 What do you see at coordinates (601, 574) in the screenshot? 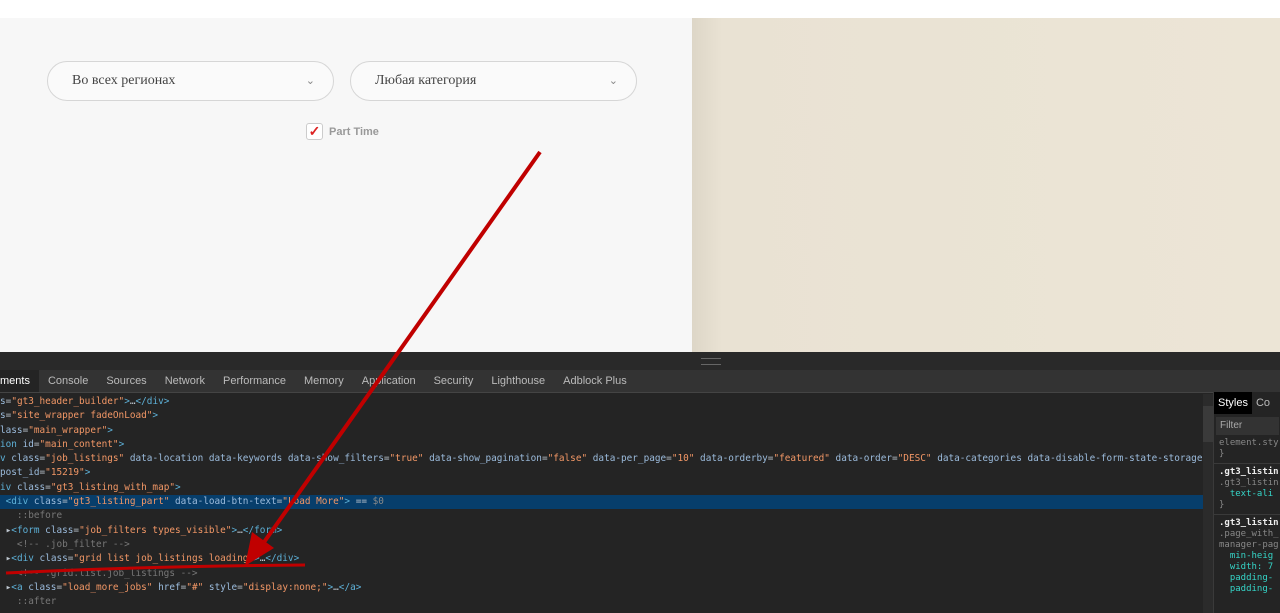
I see `dom-node: <!-- .grid.list.job_listings -->` at bounding box center [601, 574].